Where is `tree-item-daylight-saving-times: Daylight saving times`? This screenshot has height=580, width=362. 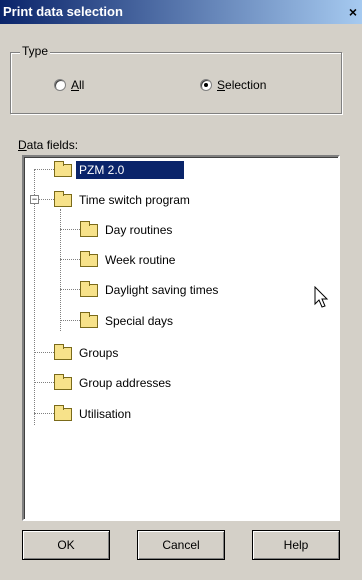 tree-item-daylight-saving-times: Daylight saving times is located at coordinates (150, 289).